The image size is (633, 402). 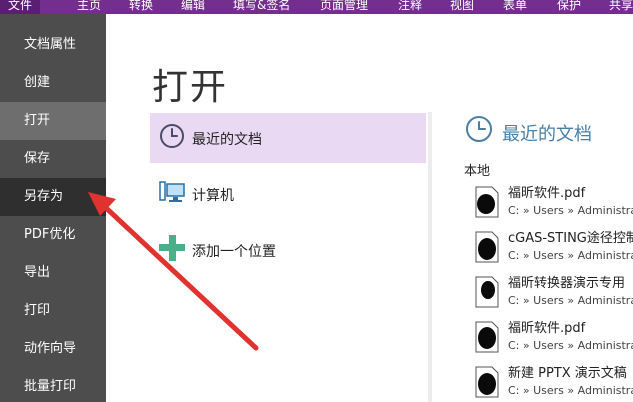 What do you see at coordinates (316, 7) in the screenshot?
I see `ribbon-tabs: 文件 主页 转换 编辑 填写&签名 页面管理 注释 视图 表单 保护 共享` at bounding box center [316, 7].